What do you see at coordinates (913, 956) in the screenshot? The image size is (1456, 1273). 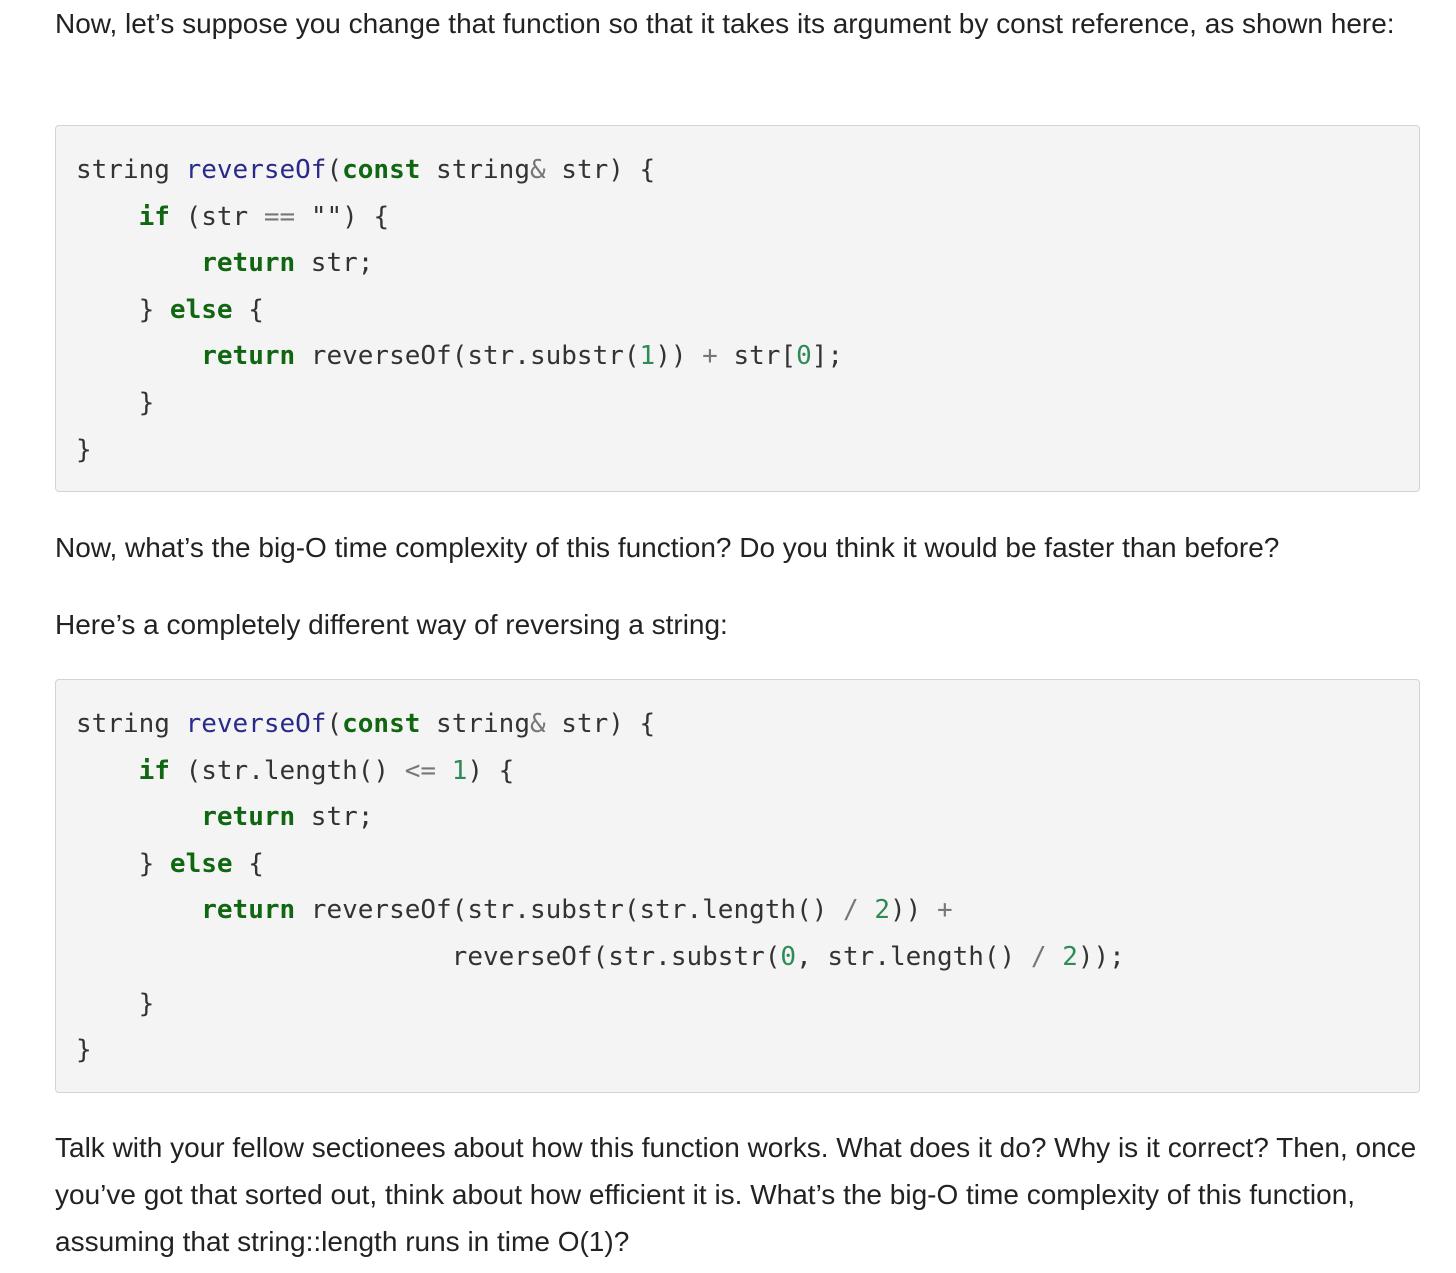 I see `code-token: , str.length()` at bounding box center [913, 956].